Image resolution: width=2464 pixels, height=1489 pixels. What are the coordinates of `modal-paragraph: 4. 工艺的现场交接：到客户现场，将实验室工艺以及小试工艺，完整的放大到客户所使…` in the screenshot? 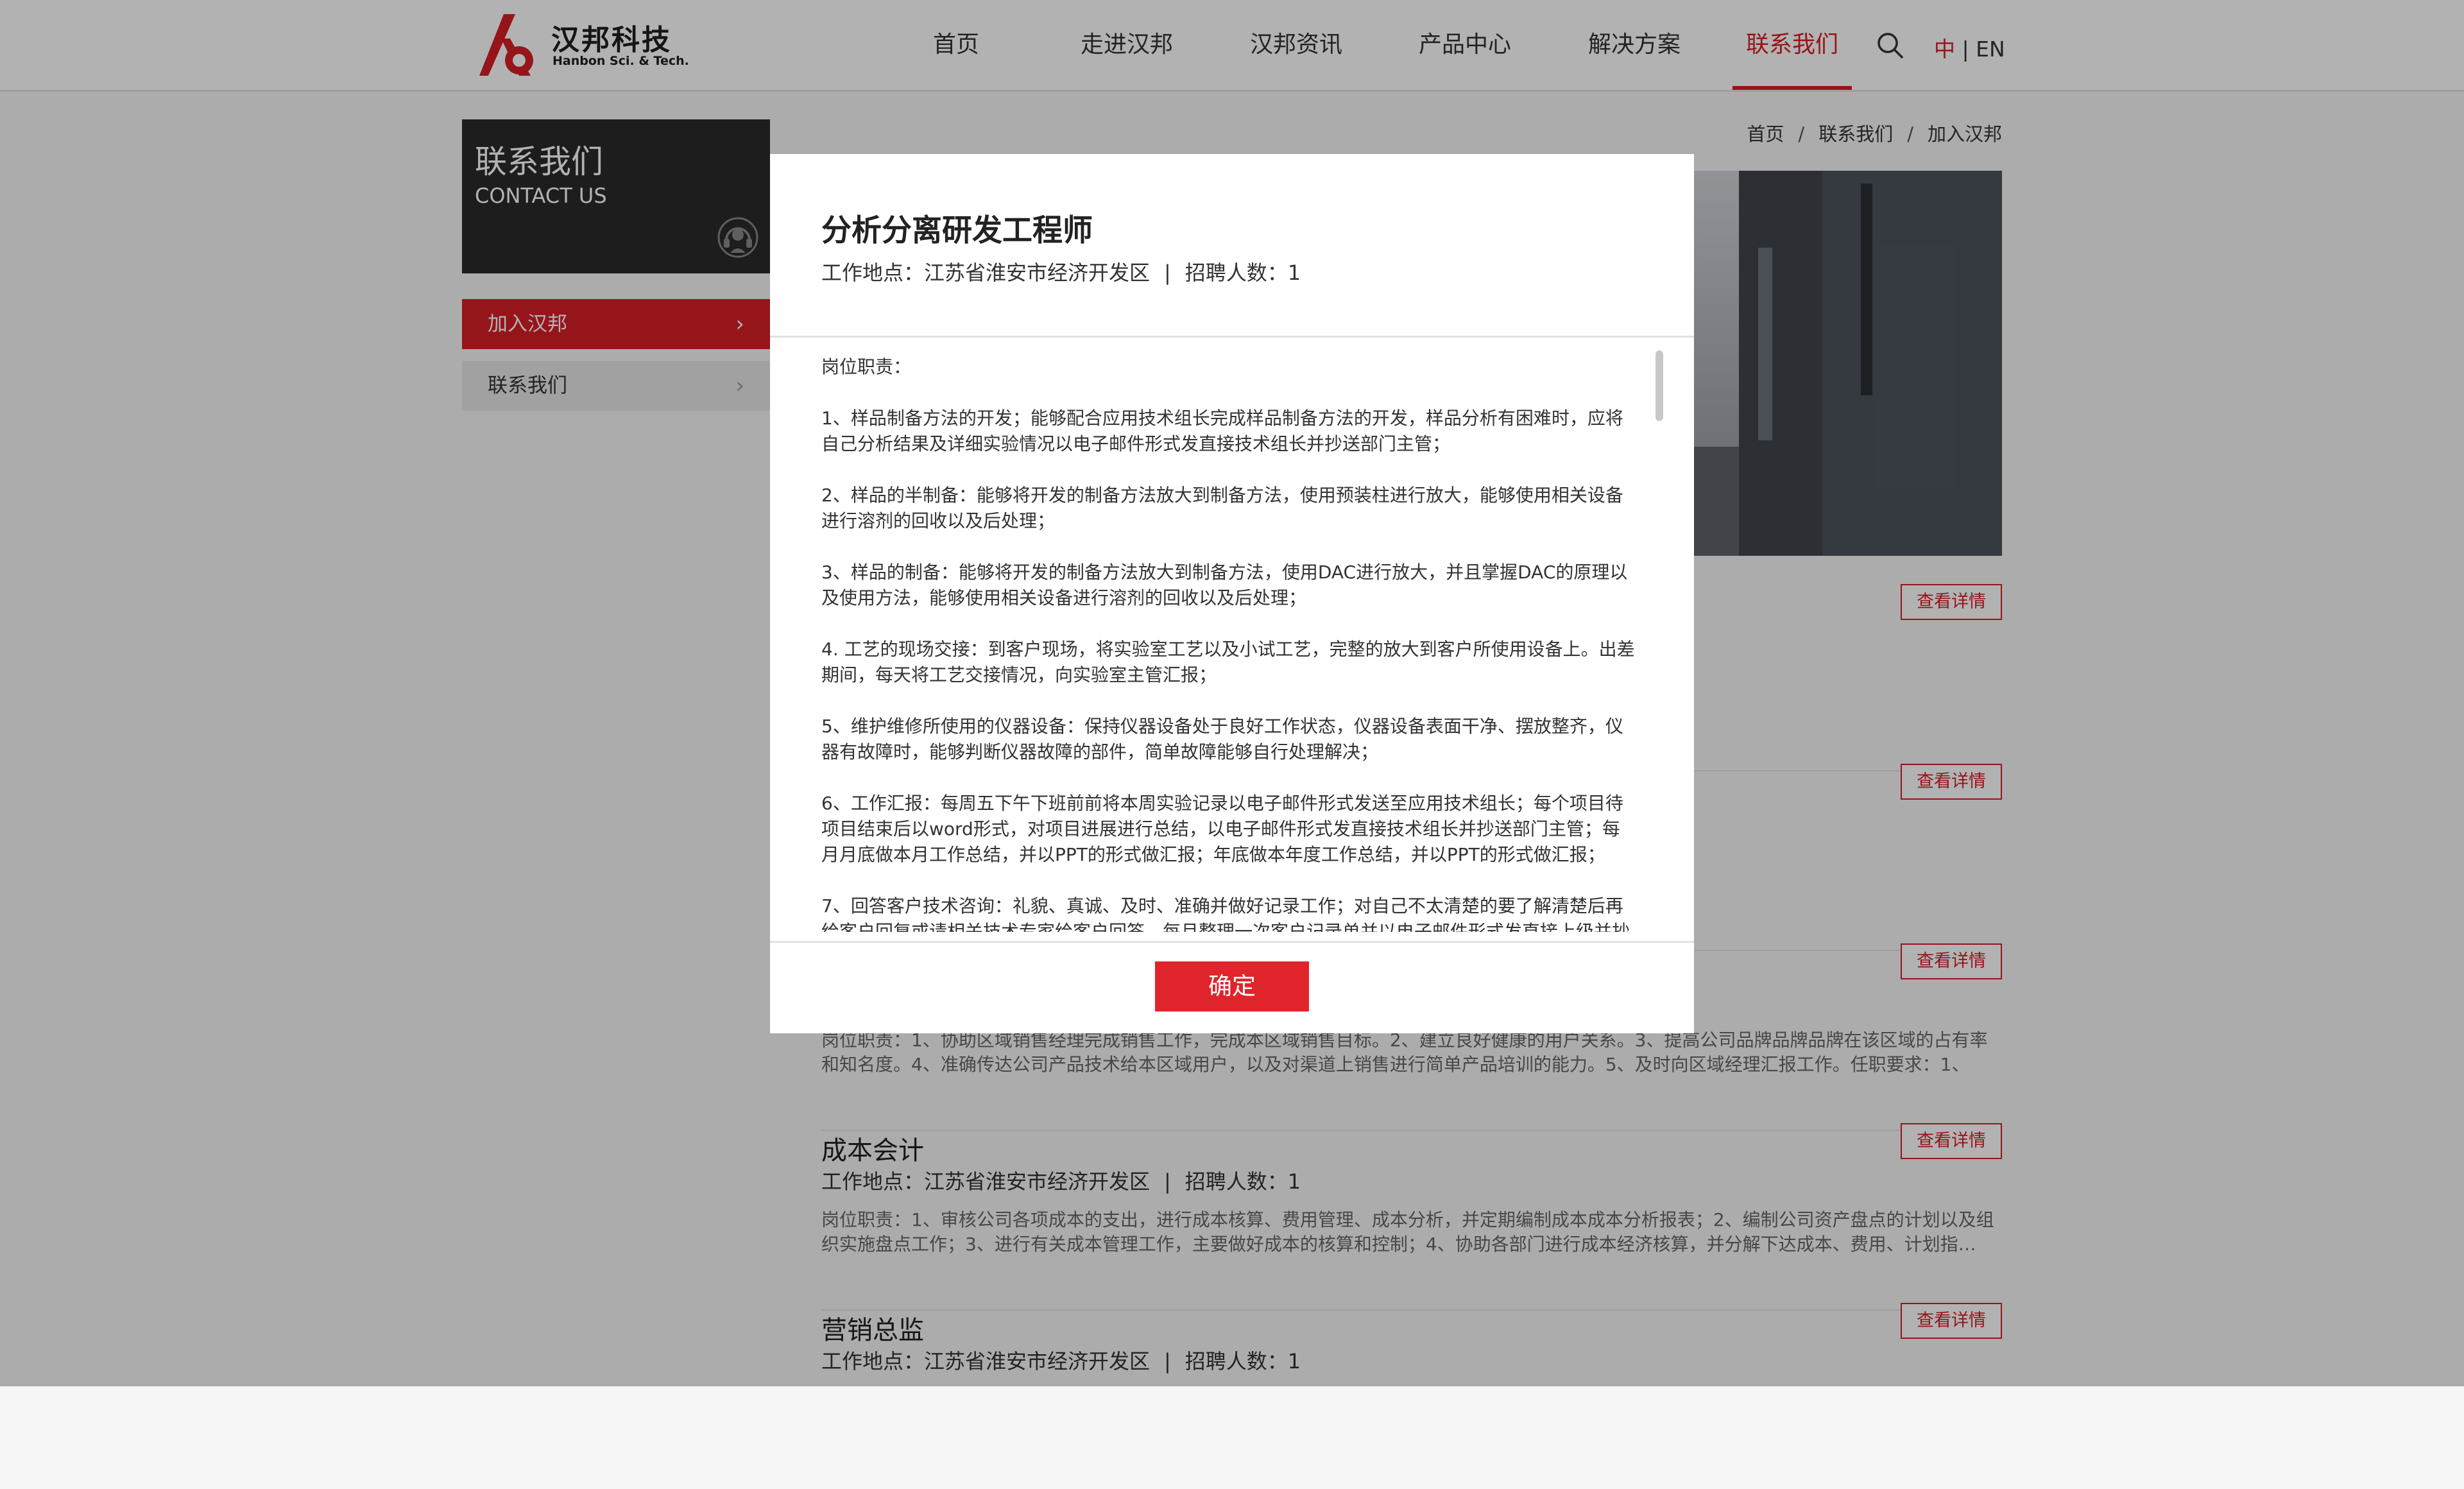 It's located at (1228, 662).